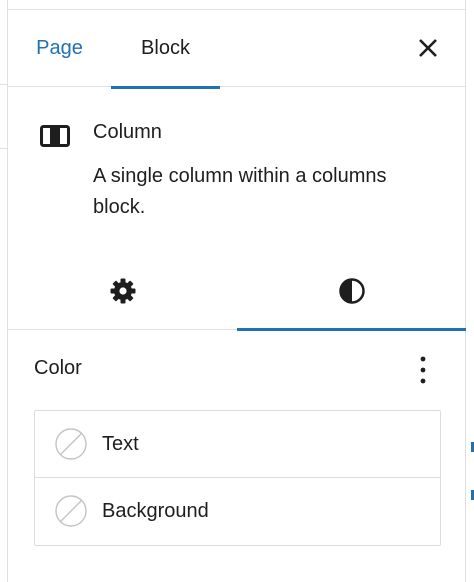 The width and height of the screenshot is (474, 582). I want to click on tab-settings, so click(122, 290).